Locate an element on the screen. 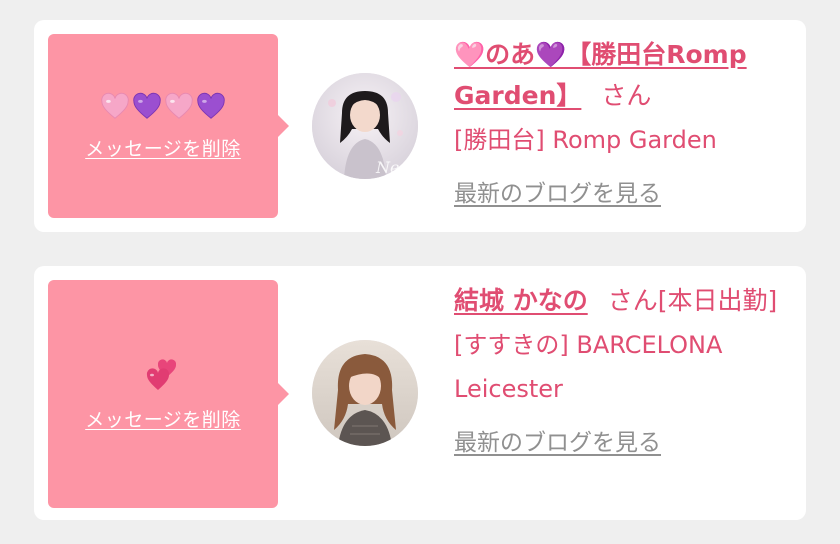 Image resolution: width=840 pixels, height=544 pixels. two-hearts-icon is located at coordinates (161, 374).